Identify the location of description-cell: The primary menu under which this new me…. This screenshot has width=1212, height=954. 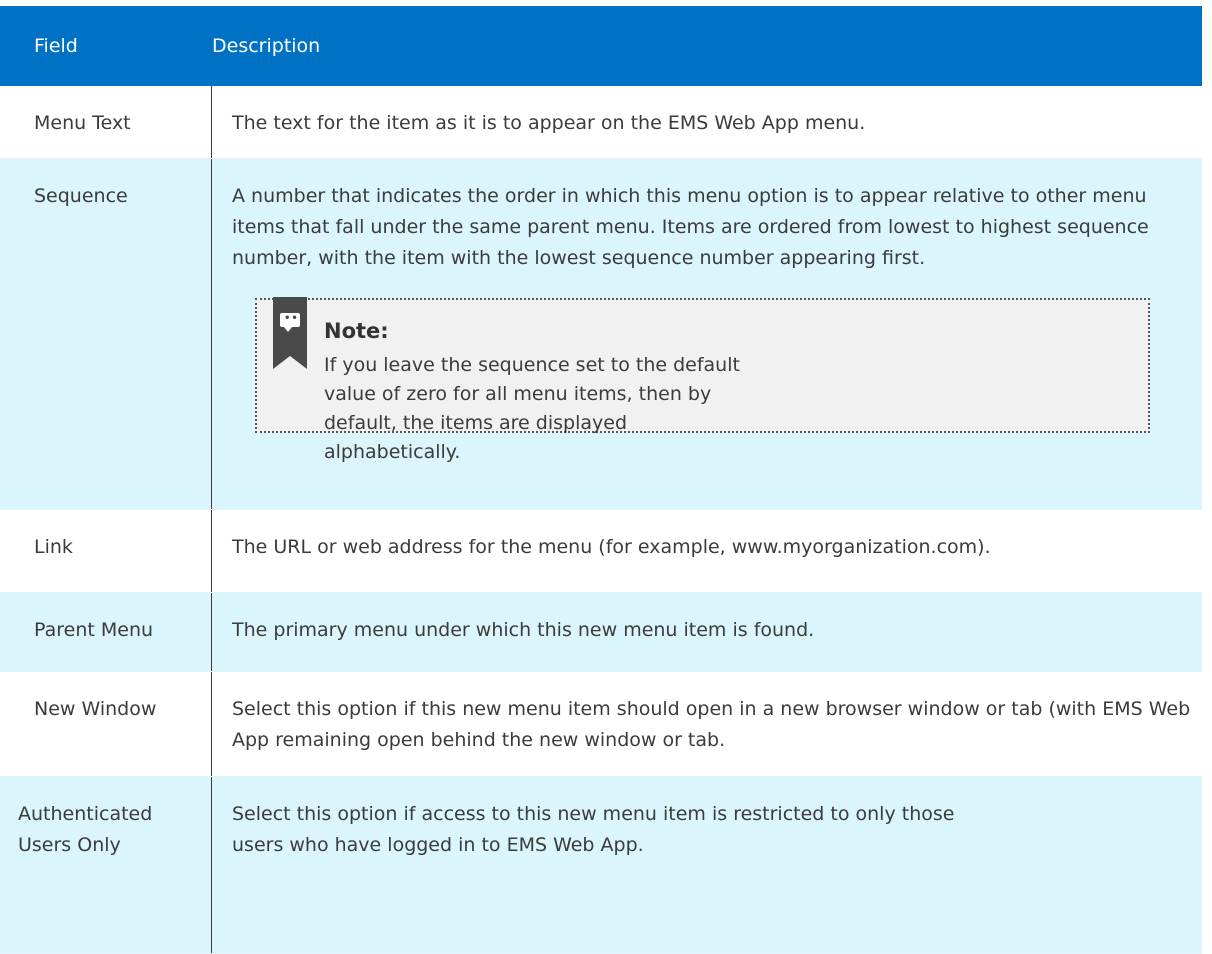
(523, 630).